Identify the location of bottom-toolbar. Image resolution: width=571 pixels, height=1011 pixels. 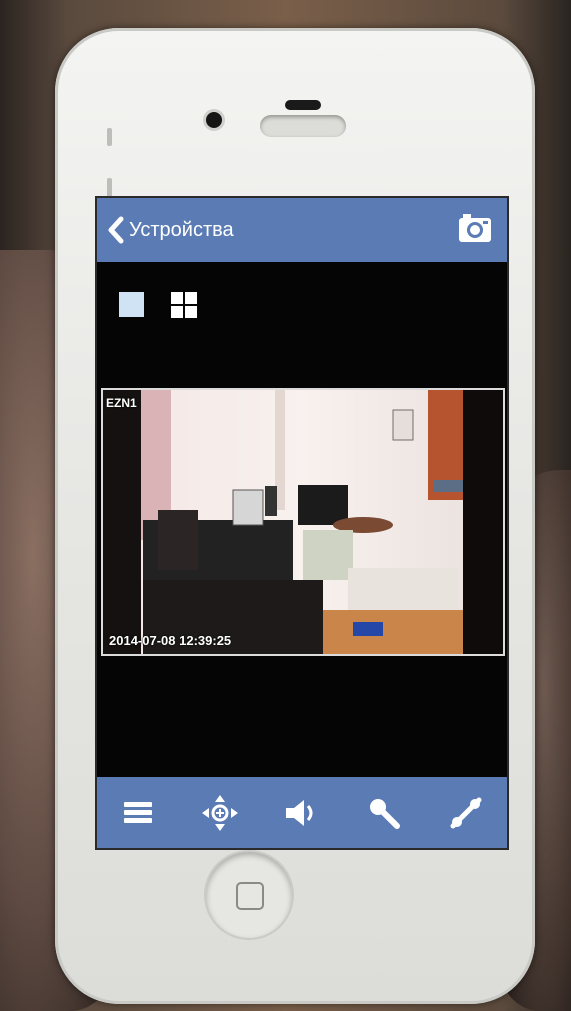
(302, 812).